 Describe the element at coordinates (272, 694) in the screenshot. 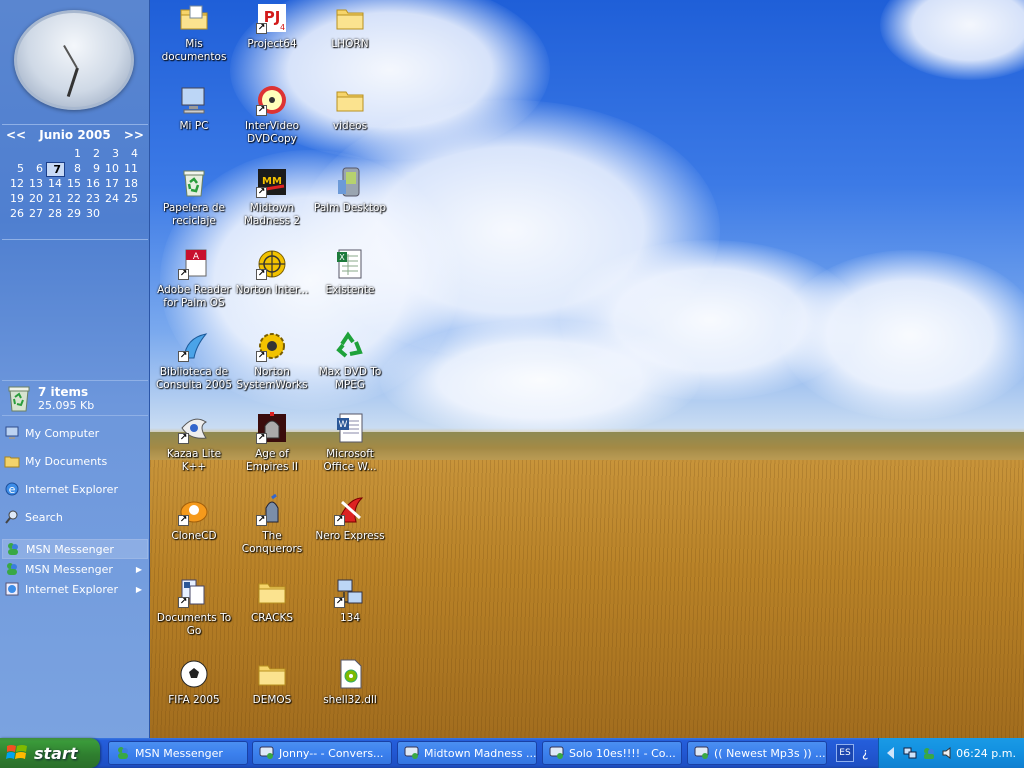

I see `desktop-icon: DEMOS` at that location.